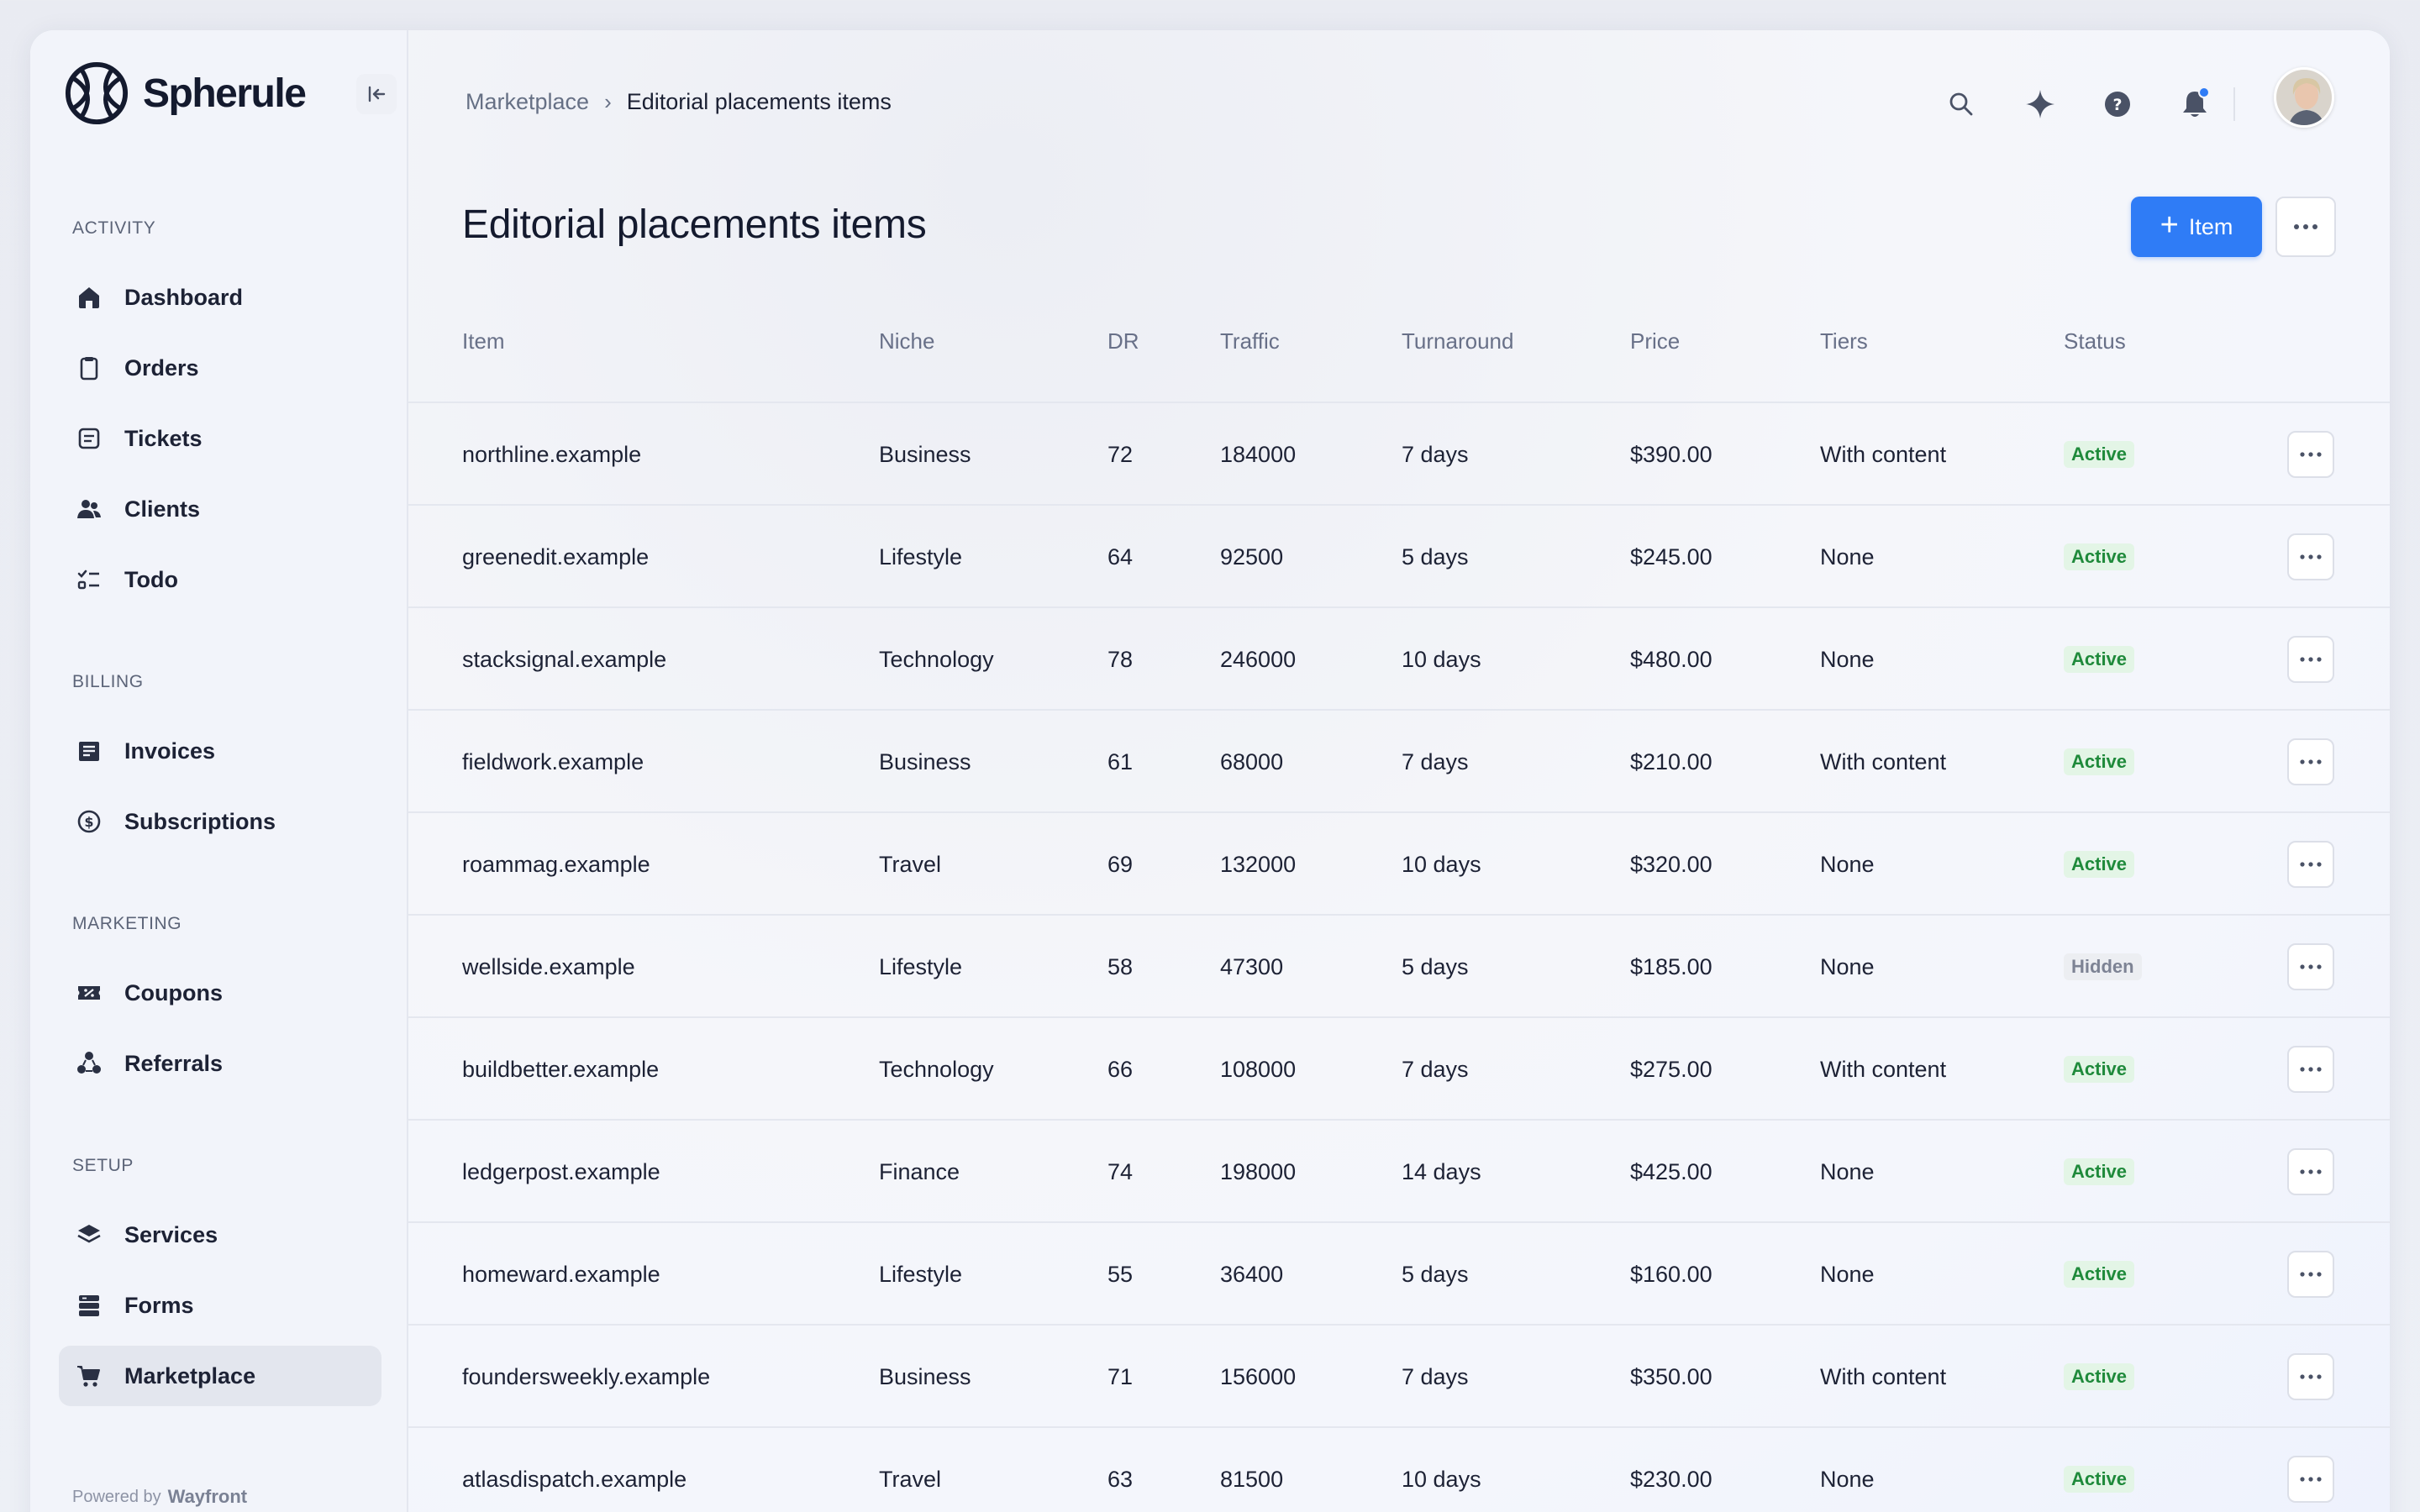  I want to click on cell-price: $320.00, so click(1671, 864).